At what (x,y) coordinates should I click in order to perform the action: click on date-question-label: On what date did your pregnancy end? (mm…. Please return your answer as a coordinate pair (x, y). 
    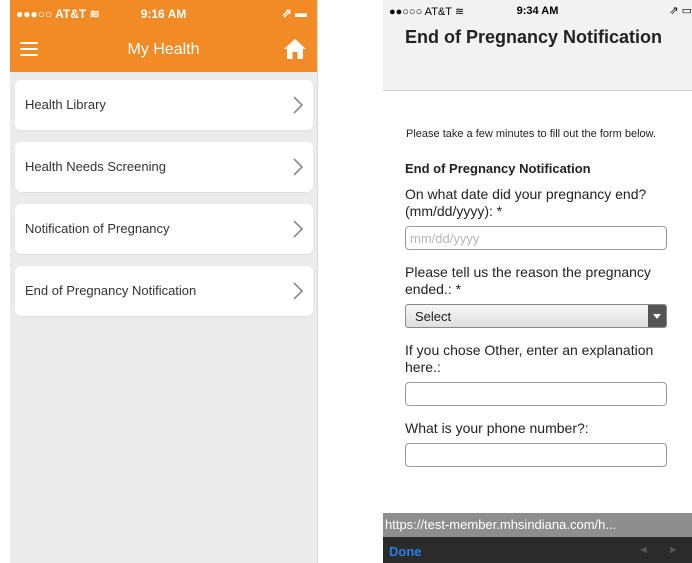
    Looking at the image, I should click on (526, 202).